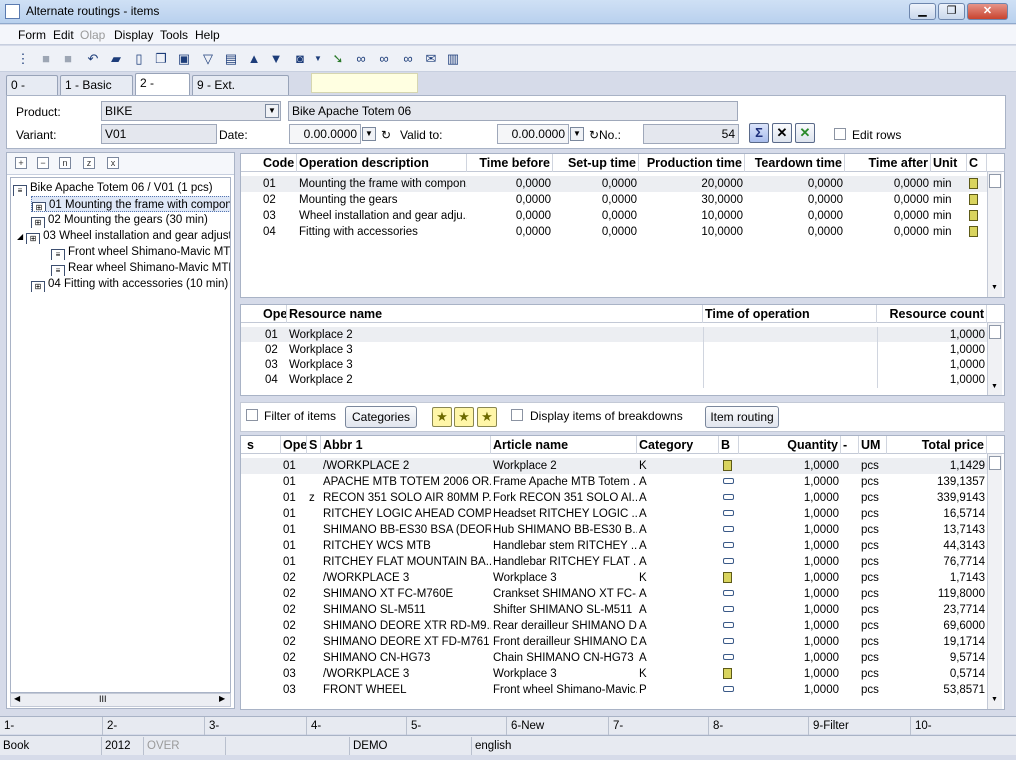 This screenshot has height=760, width=1016. Describe the element at coordinates (17, 698) in the screenshot. I see `scroll-left-icon: ◀` at that location.